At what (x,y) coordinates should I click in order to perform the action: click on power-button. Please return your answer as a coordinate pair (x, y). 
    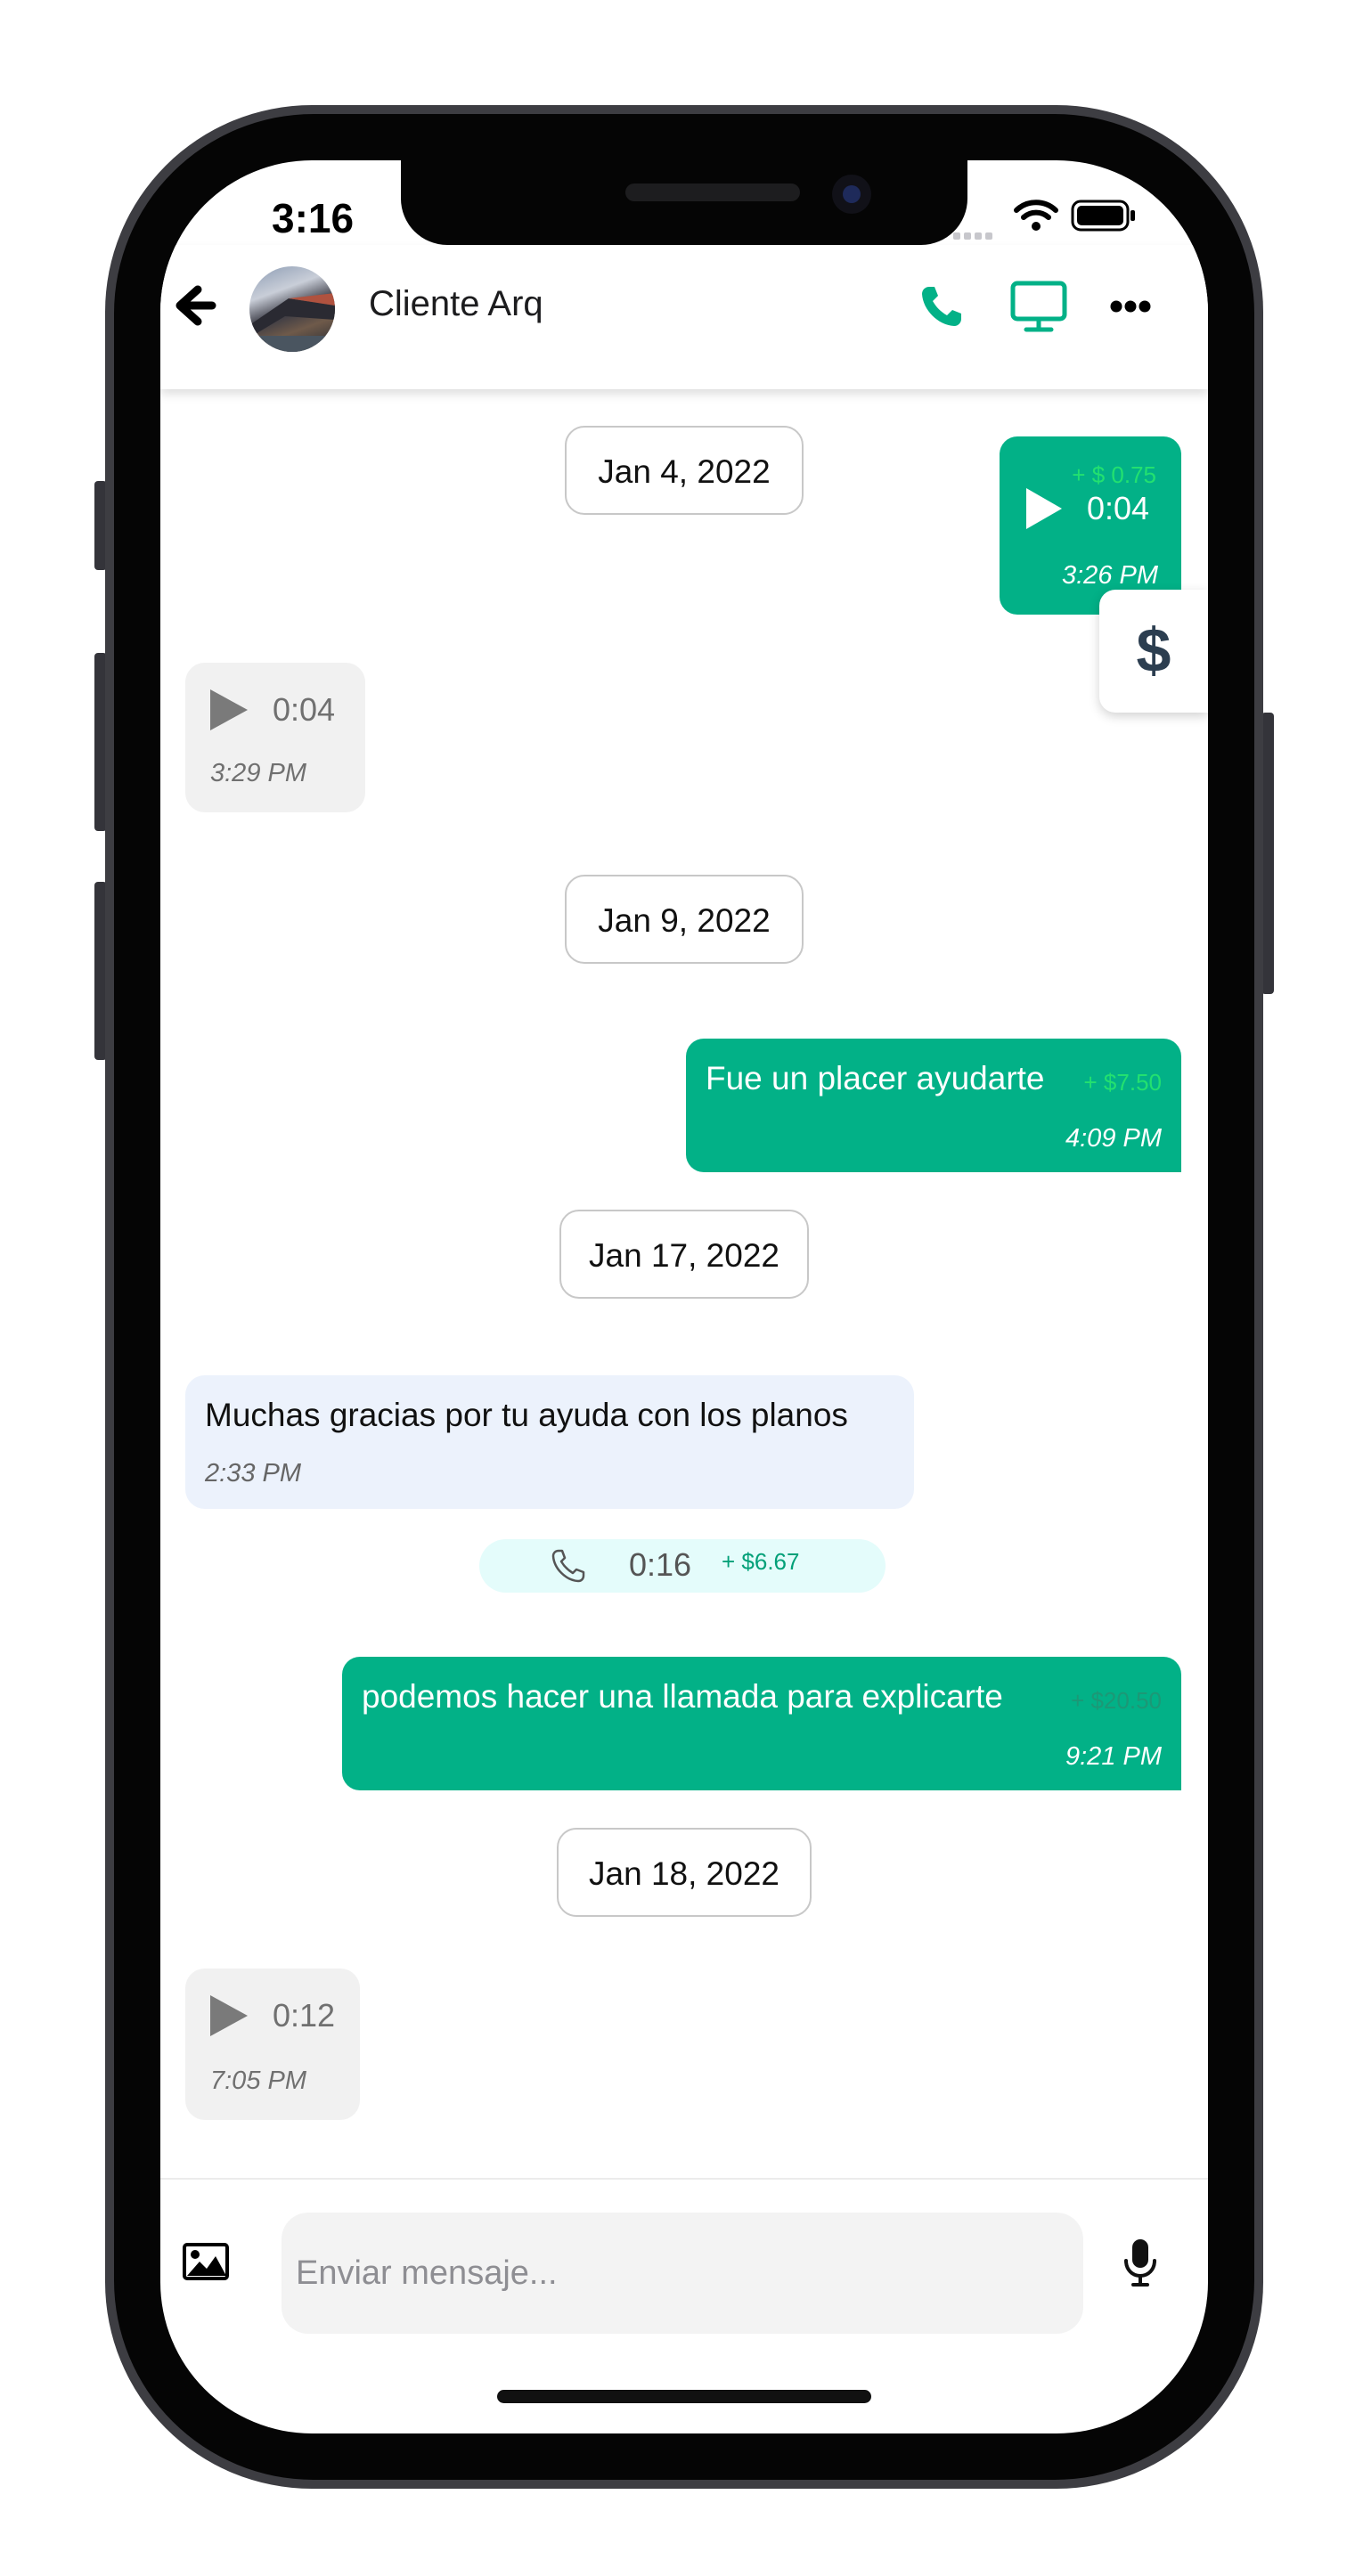
    Looking at the image, I should click on (1267, 854).